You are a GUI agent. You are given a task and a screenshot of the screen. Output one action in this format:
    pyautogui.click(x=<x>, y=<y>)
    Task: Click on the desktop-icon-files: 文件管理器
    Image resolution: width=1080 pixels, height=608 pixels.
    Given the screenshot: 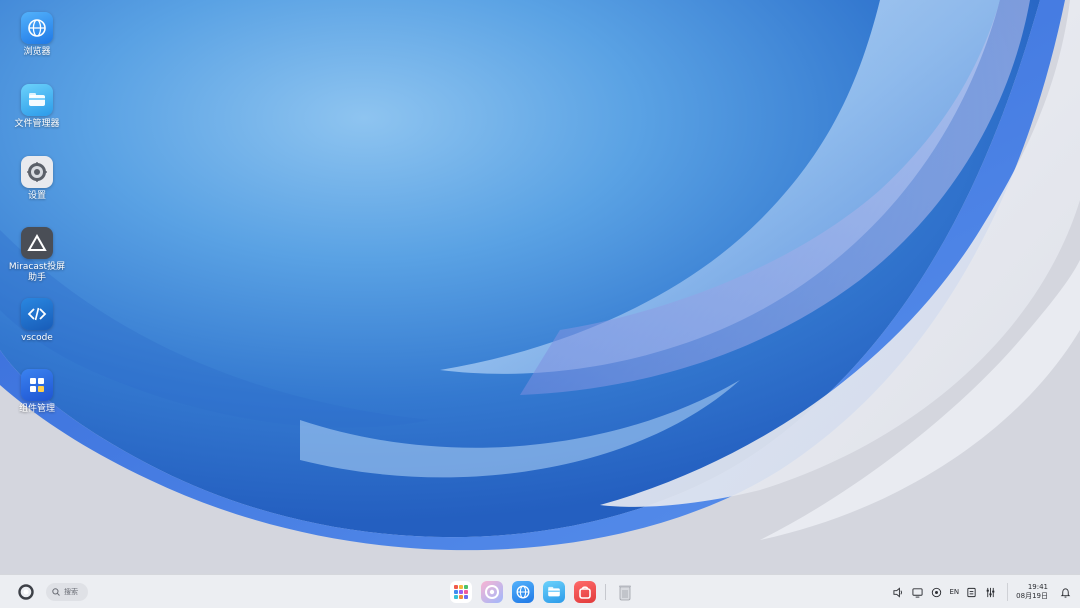 What is the action you would take?
    pyautogui.click(x=37, y=107)
    